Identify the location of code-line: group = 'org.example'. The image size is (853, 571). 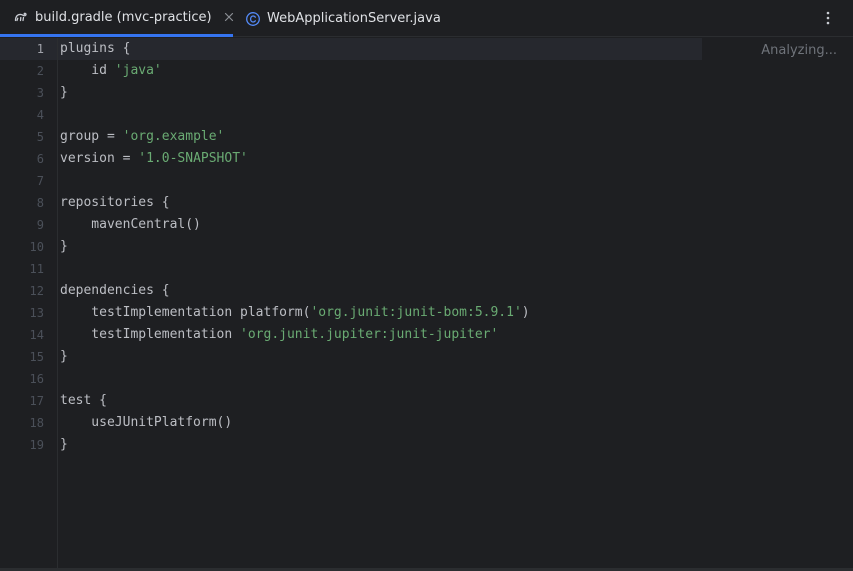
(142, 137).